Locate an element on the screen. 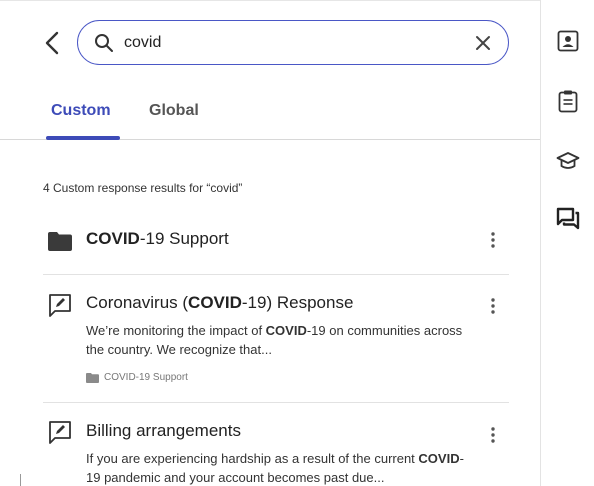 The image size is (594, 486). result-title-pre: Coronavirus ( is located at coordinates (137, 302).